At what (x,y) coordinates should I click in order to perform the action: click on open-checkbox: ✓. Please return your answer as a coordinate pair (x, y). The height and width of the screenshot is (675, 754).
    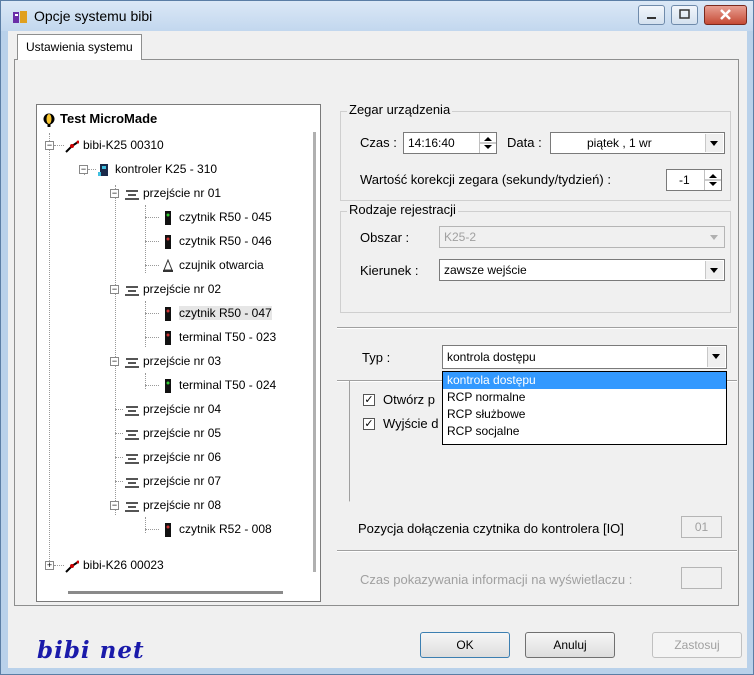
    Looking at the image, I should click on (369, 400).